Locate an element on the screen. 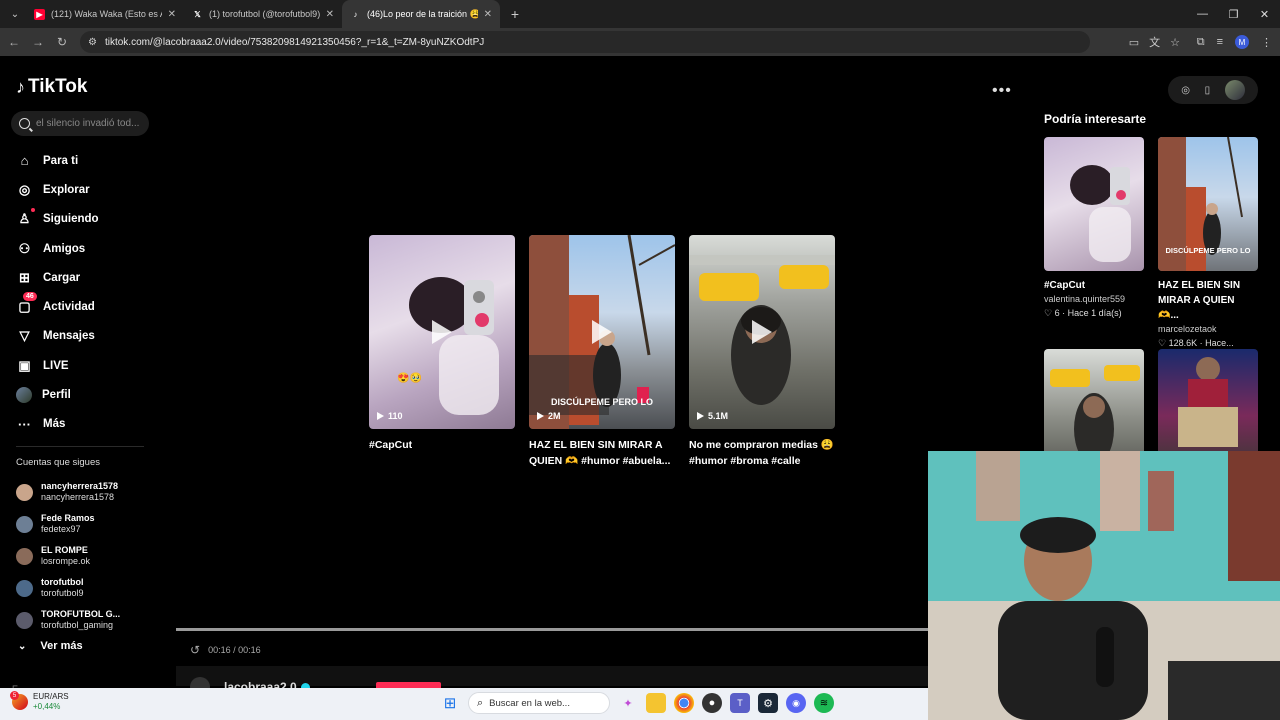  sidebar-item-perfil: Perfil is located at coordinates (57, 394).